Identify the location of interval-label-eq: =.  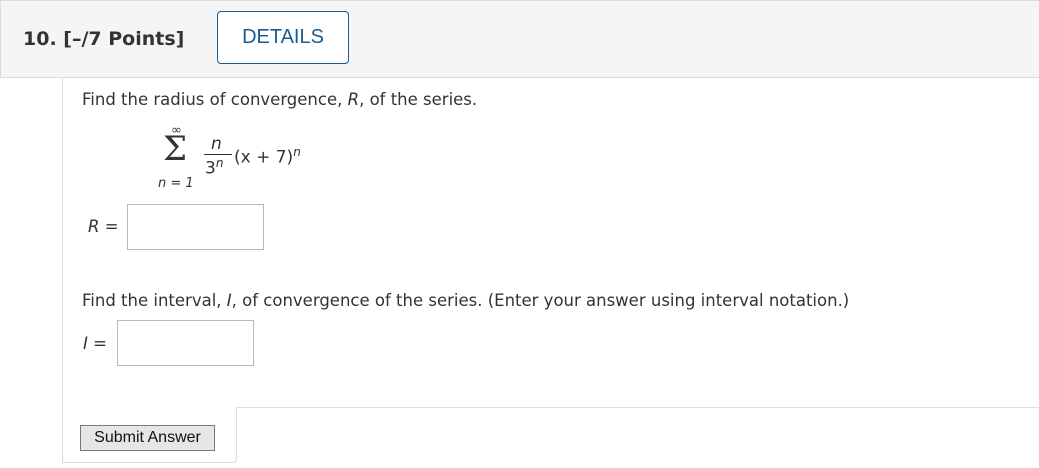
(97, 343).